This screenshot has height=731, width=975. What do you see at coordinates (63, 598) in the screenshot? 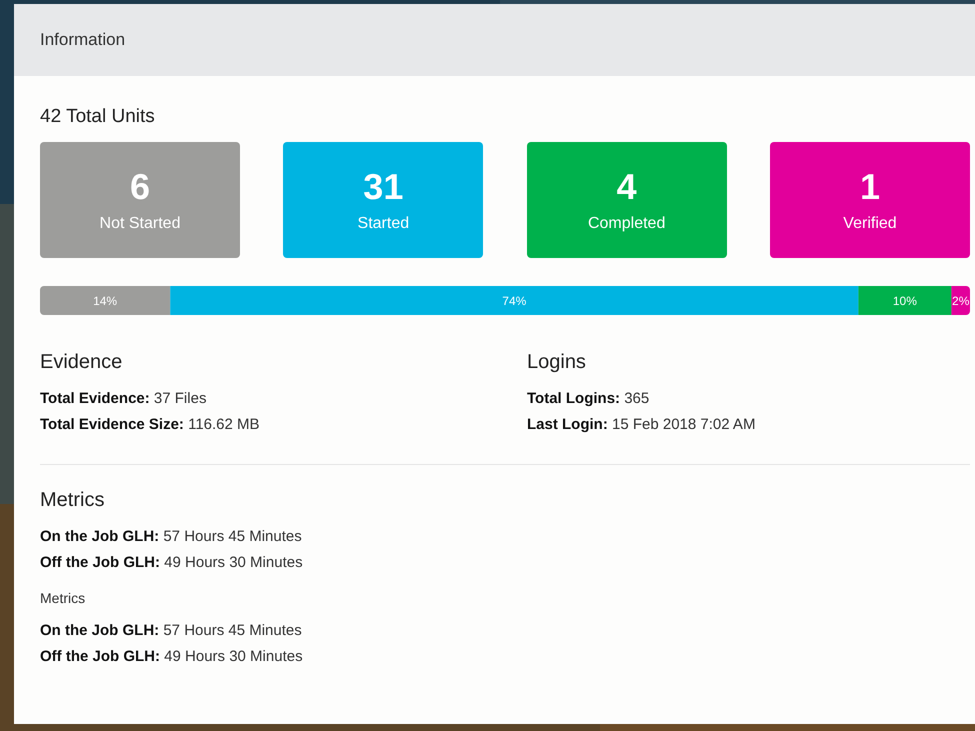
I see `subheading: Metrics` at bounding box center [63, 598].